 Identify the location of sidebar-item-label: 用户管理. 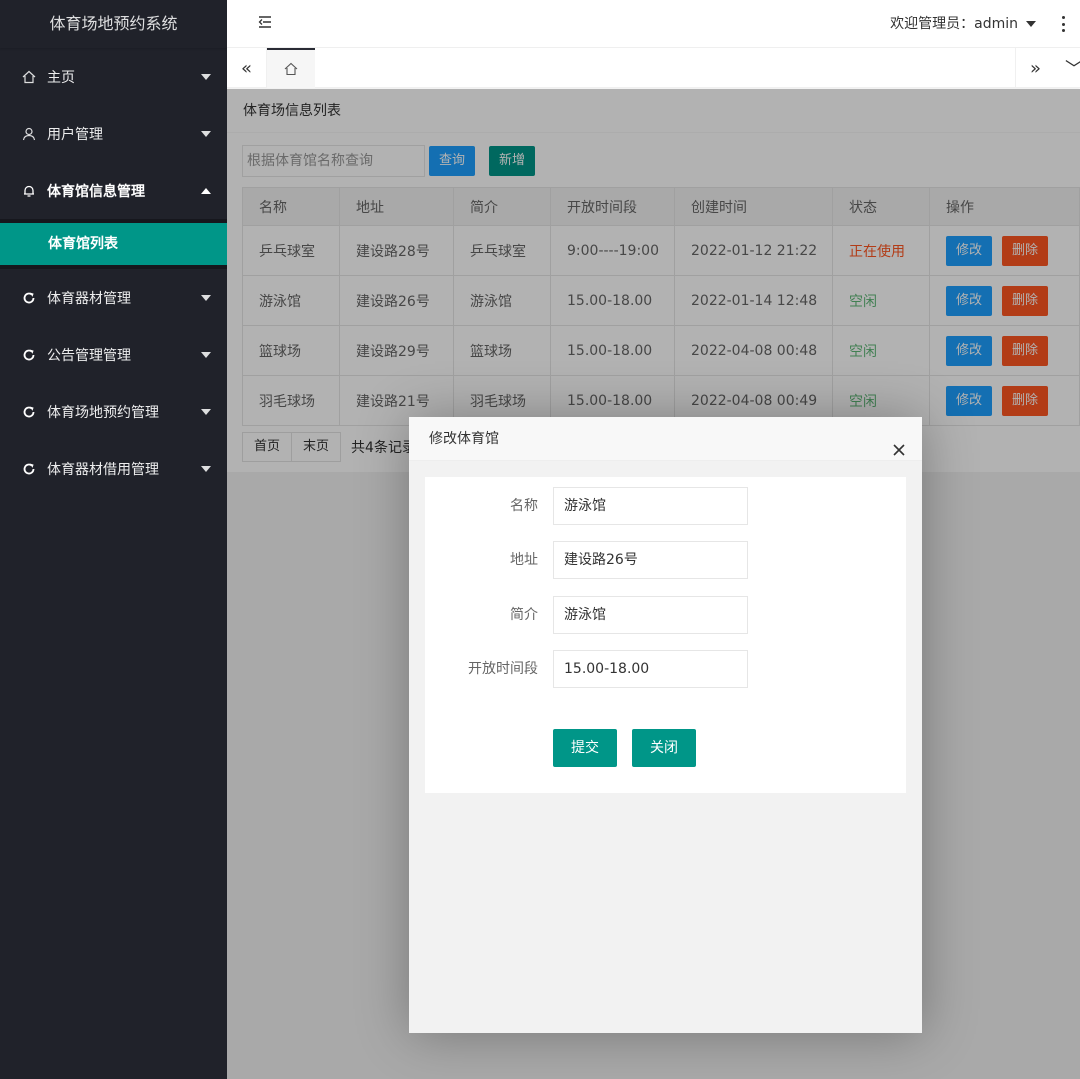
(75, 134).